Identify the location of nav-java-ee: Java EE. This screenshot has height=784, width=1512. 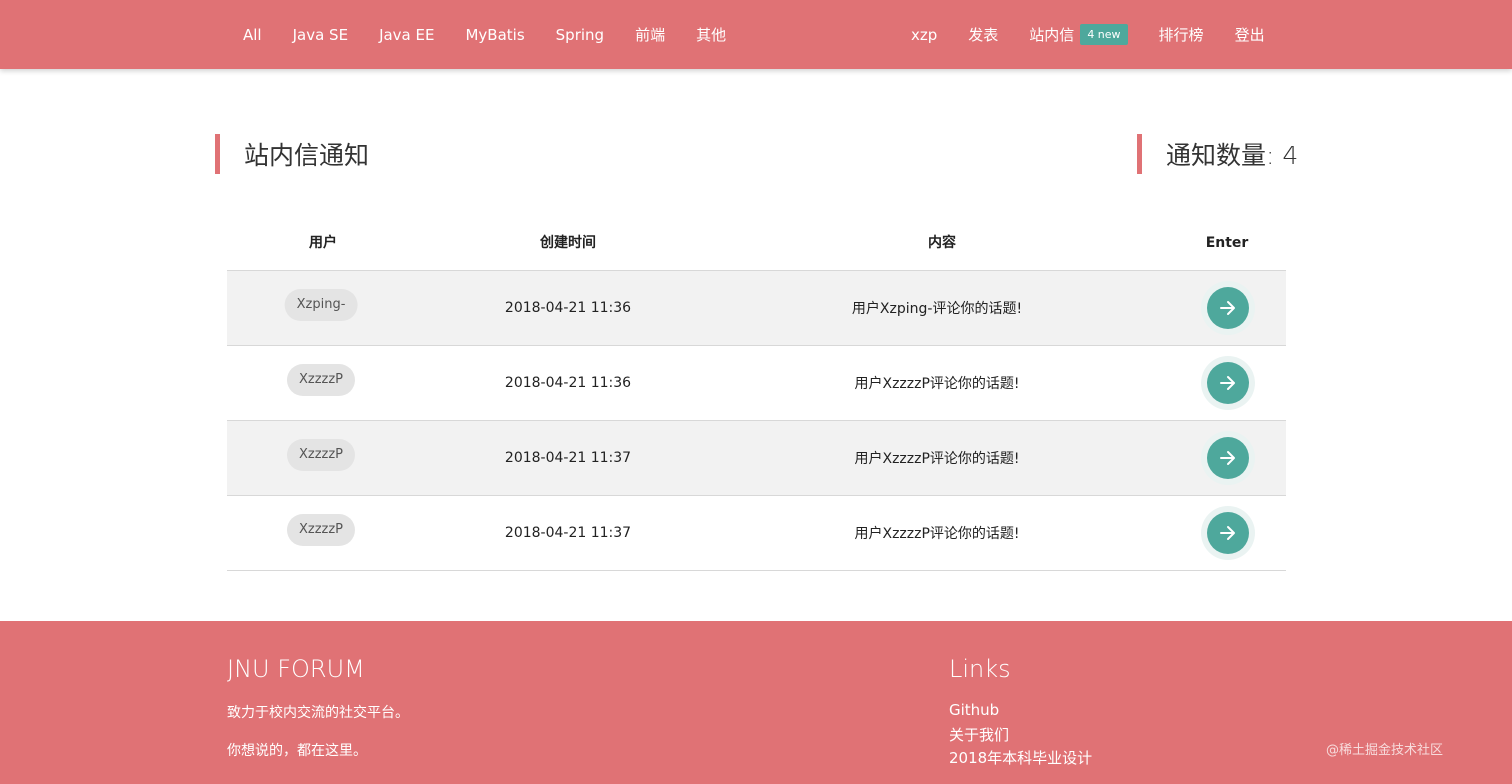
(406, 35).